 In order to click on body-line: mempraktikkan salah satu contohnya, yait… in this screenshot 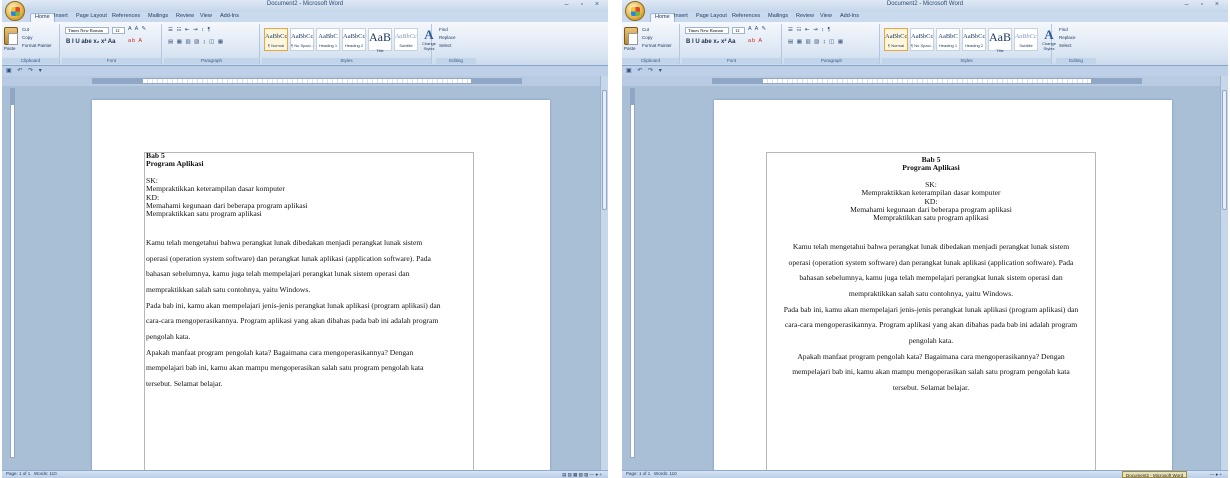, I will do `click(228, 289)`.